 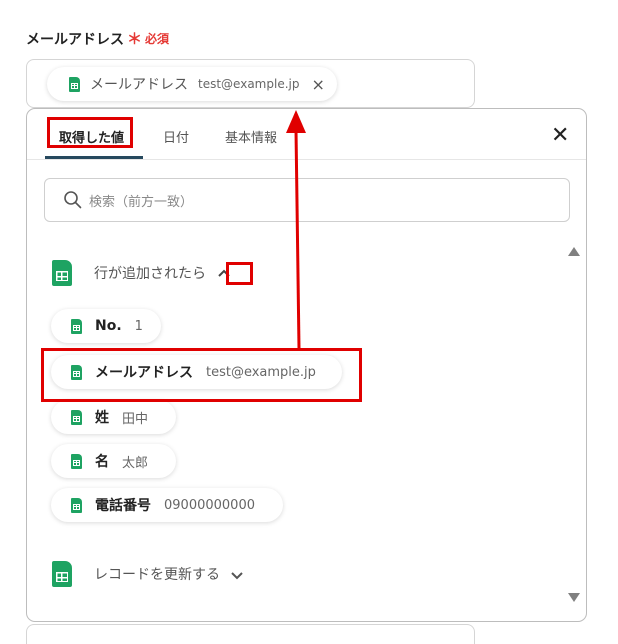 What do you see at coordinates (296, 229) in the screenshot?
I see `annotation-arrow` at bounding box center [296, 229].